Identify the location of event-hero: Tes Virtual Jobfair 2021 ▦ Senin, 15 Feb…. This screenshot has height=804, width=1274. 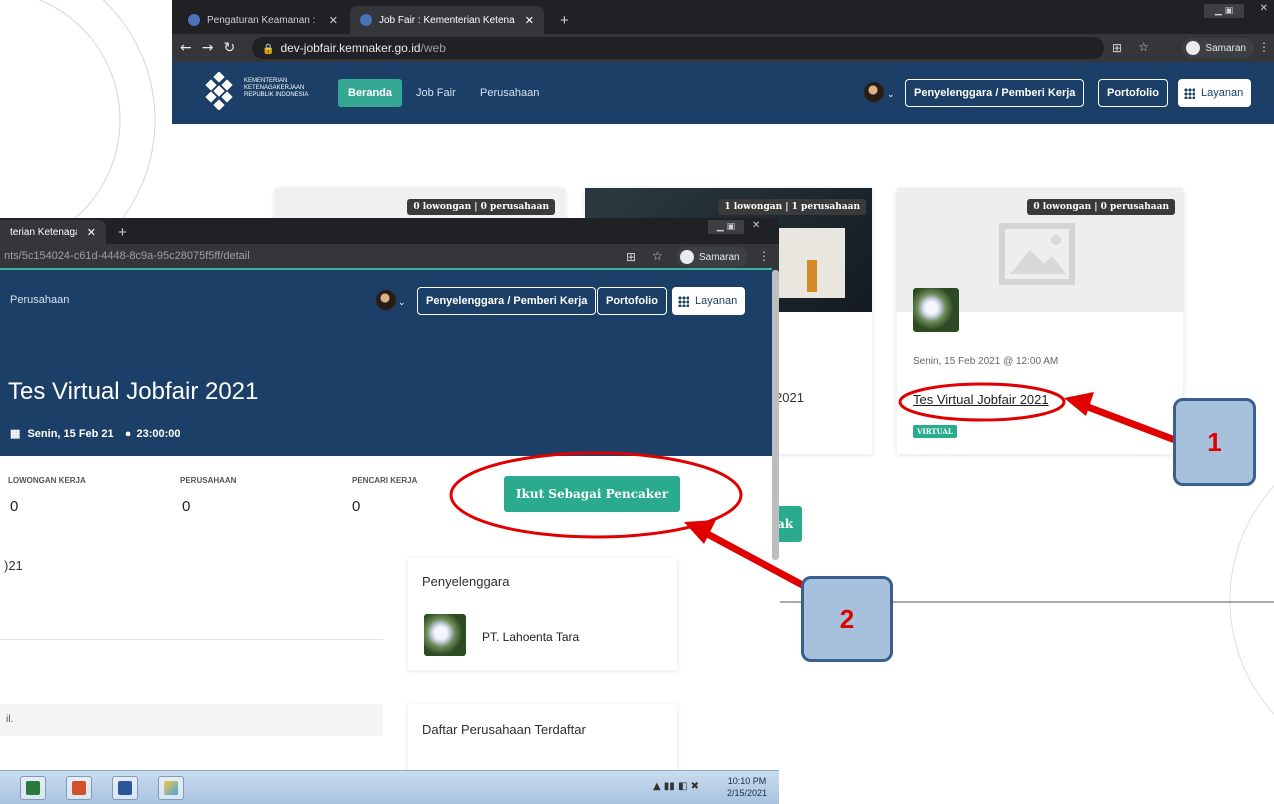
(389, 394).